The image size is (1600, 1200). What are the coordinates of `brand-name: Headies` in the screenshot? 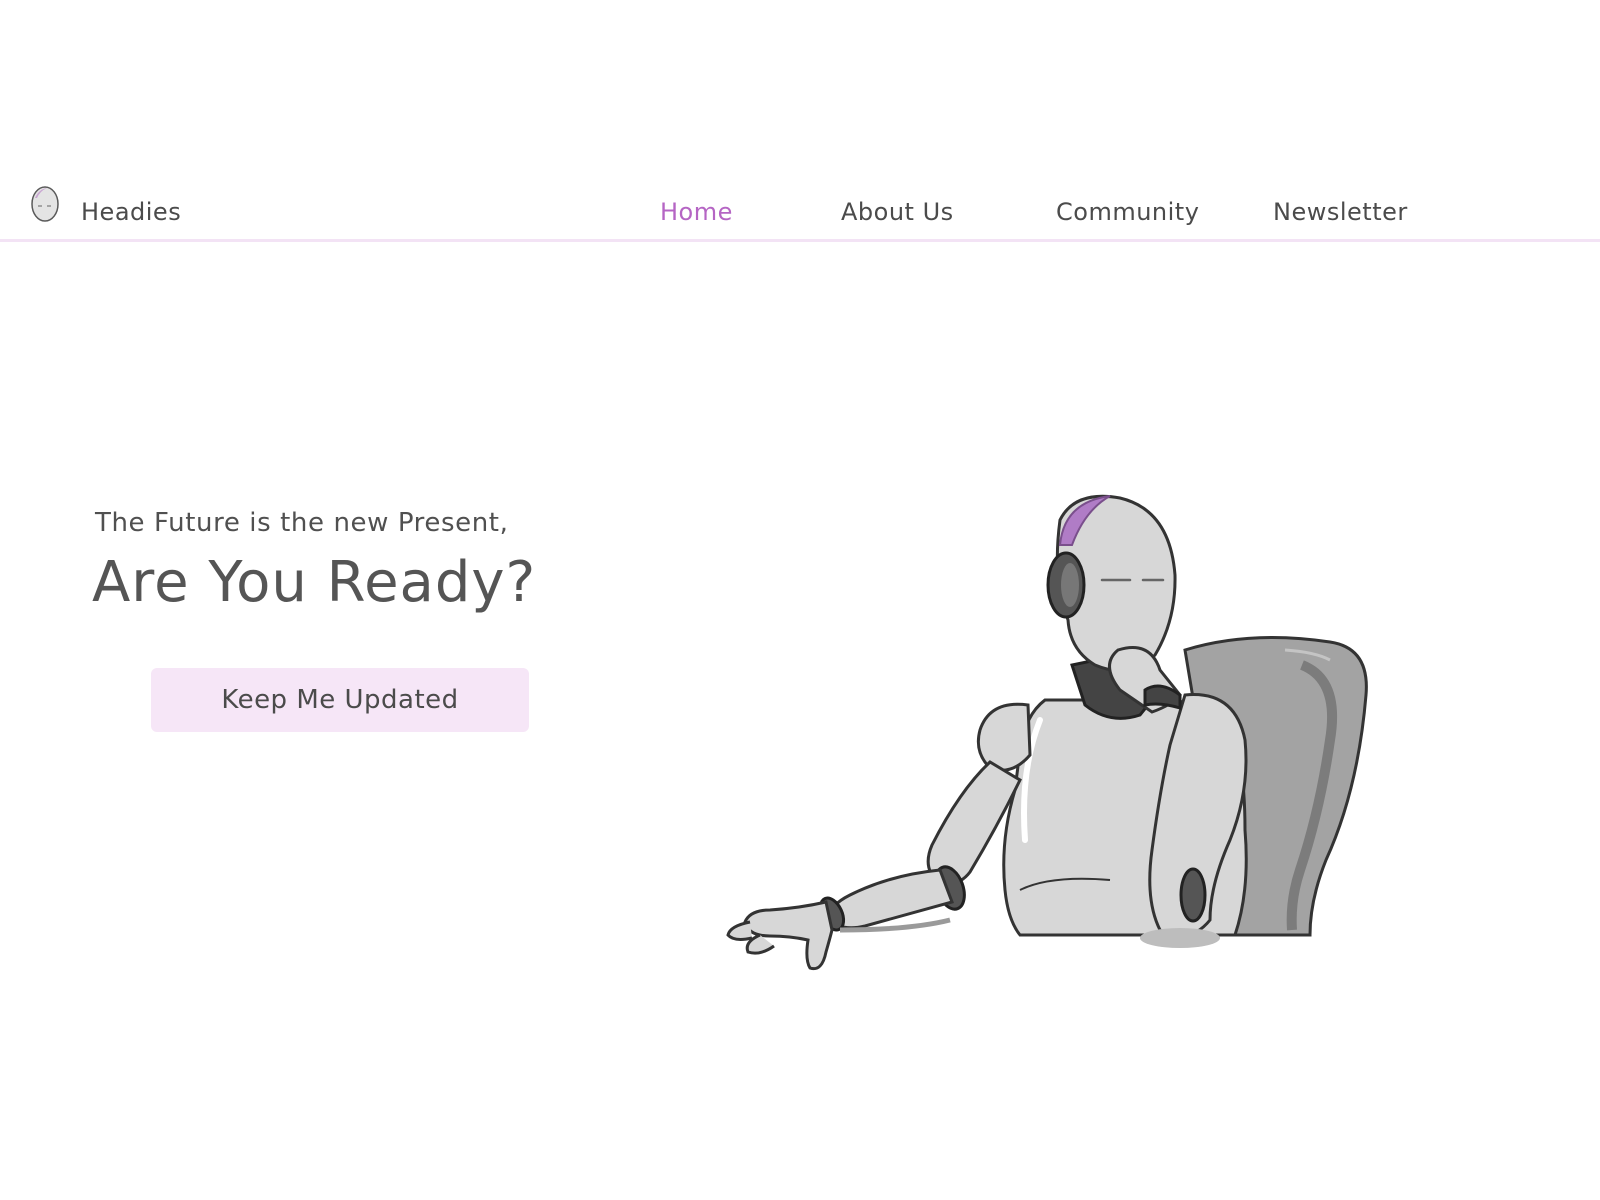 It's located at (131, 212).